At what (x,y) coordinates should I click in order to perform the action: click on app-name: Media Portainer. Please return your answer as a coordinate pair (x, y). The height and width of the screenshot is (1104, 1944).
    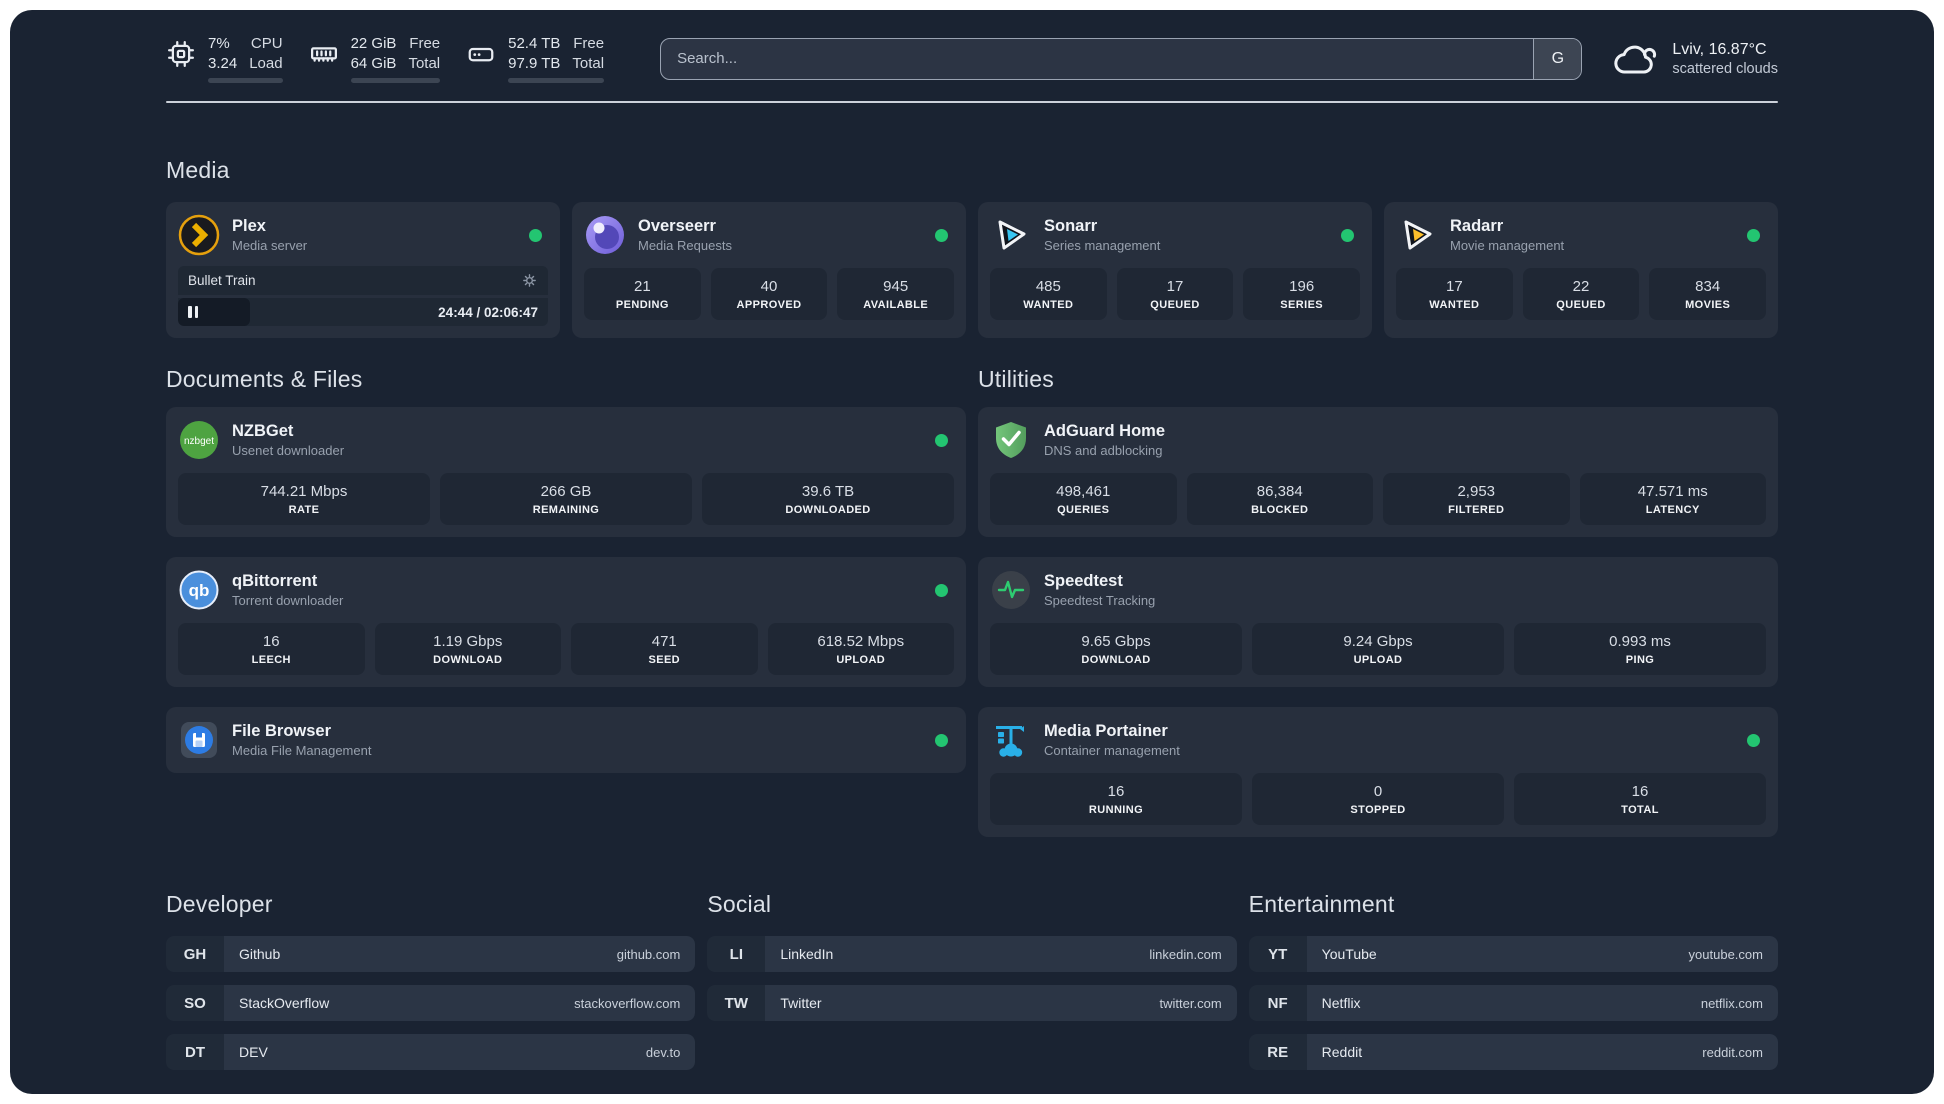
    Looking at the image, I should click on (1106, 731).